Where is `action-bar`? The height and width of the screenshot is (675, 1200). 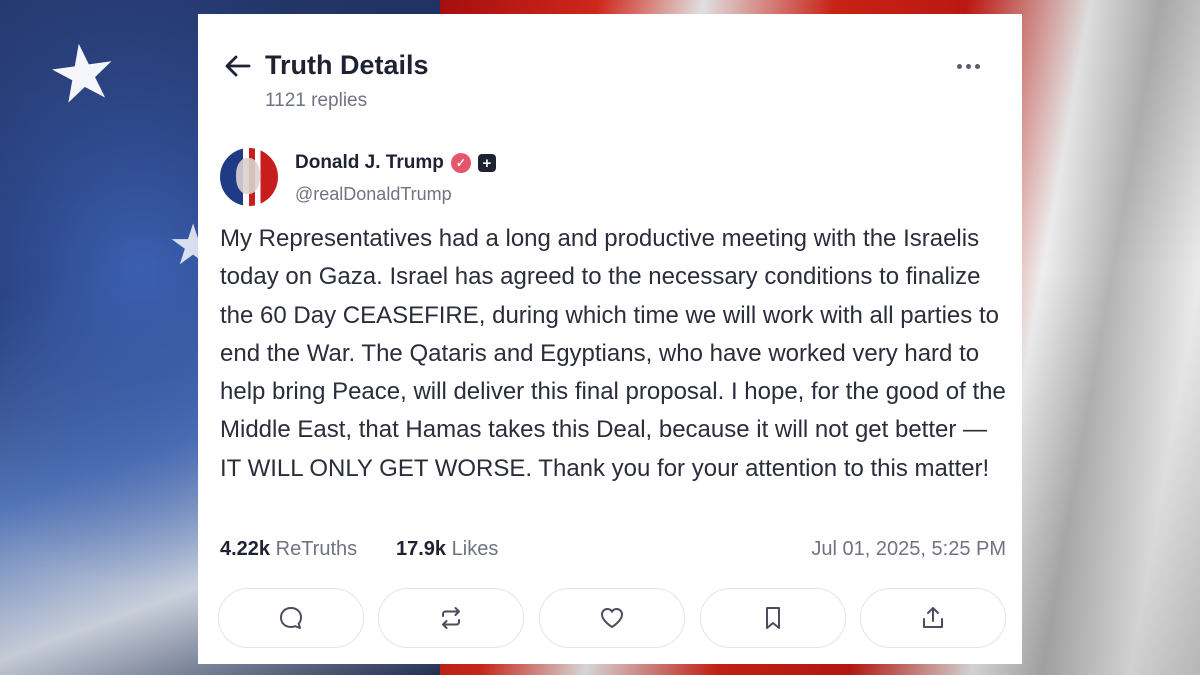
action-bar is located at coordinates (616, 619).